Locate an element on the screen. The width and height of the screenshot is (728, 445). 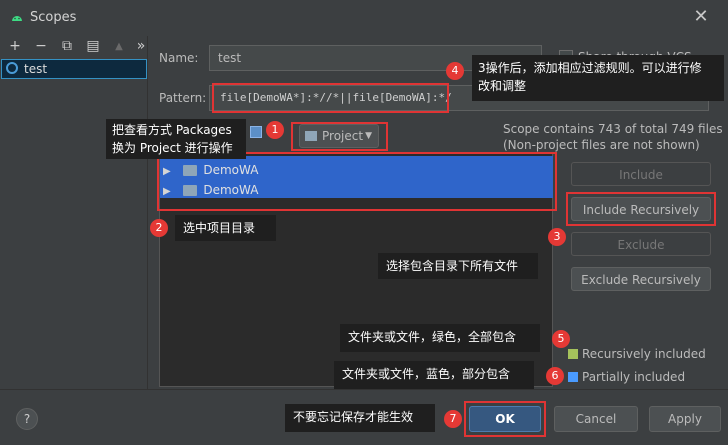
callout-2: 选中项目目录 is located at coordinates (225, 228).